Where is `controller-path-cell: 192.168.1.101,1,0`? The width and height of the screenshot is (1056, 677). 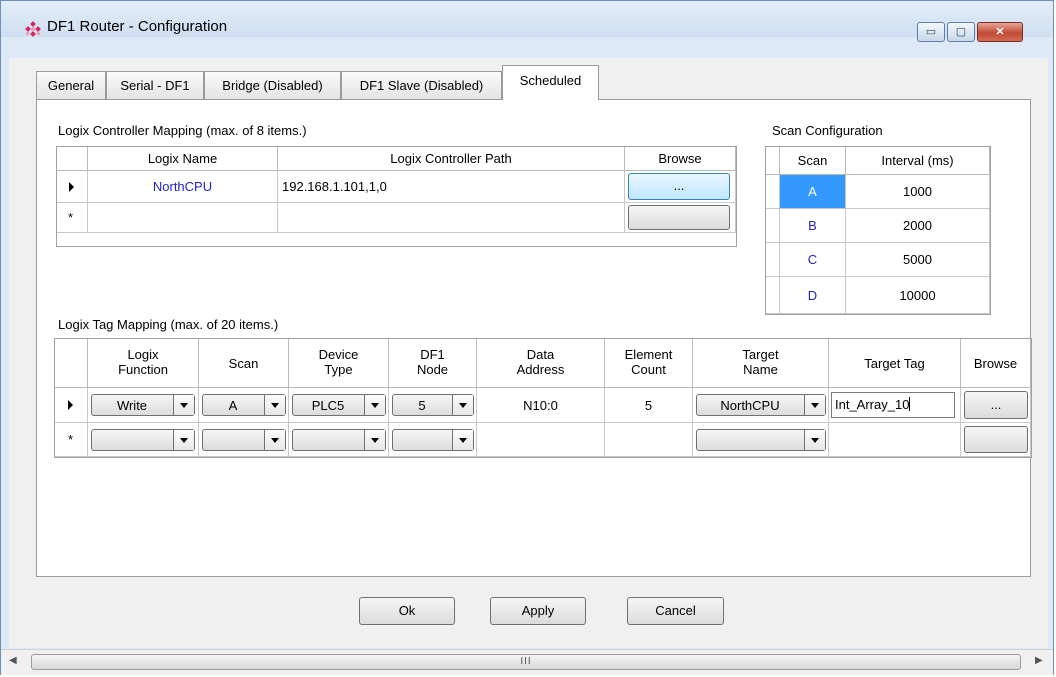
controller-path-cell: 192.168.1.101,1,0 is located at coordinates (451, 187).